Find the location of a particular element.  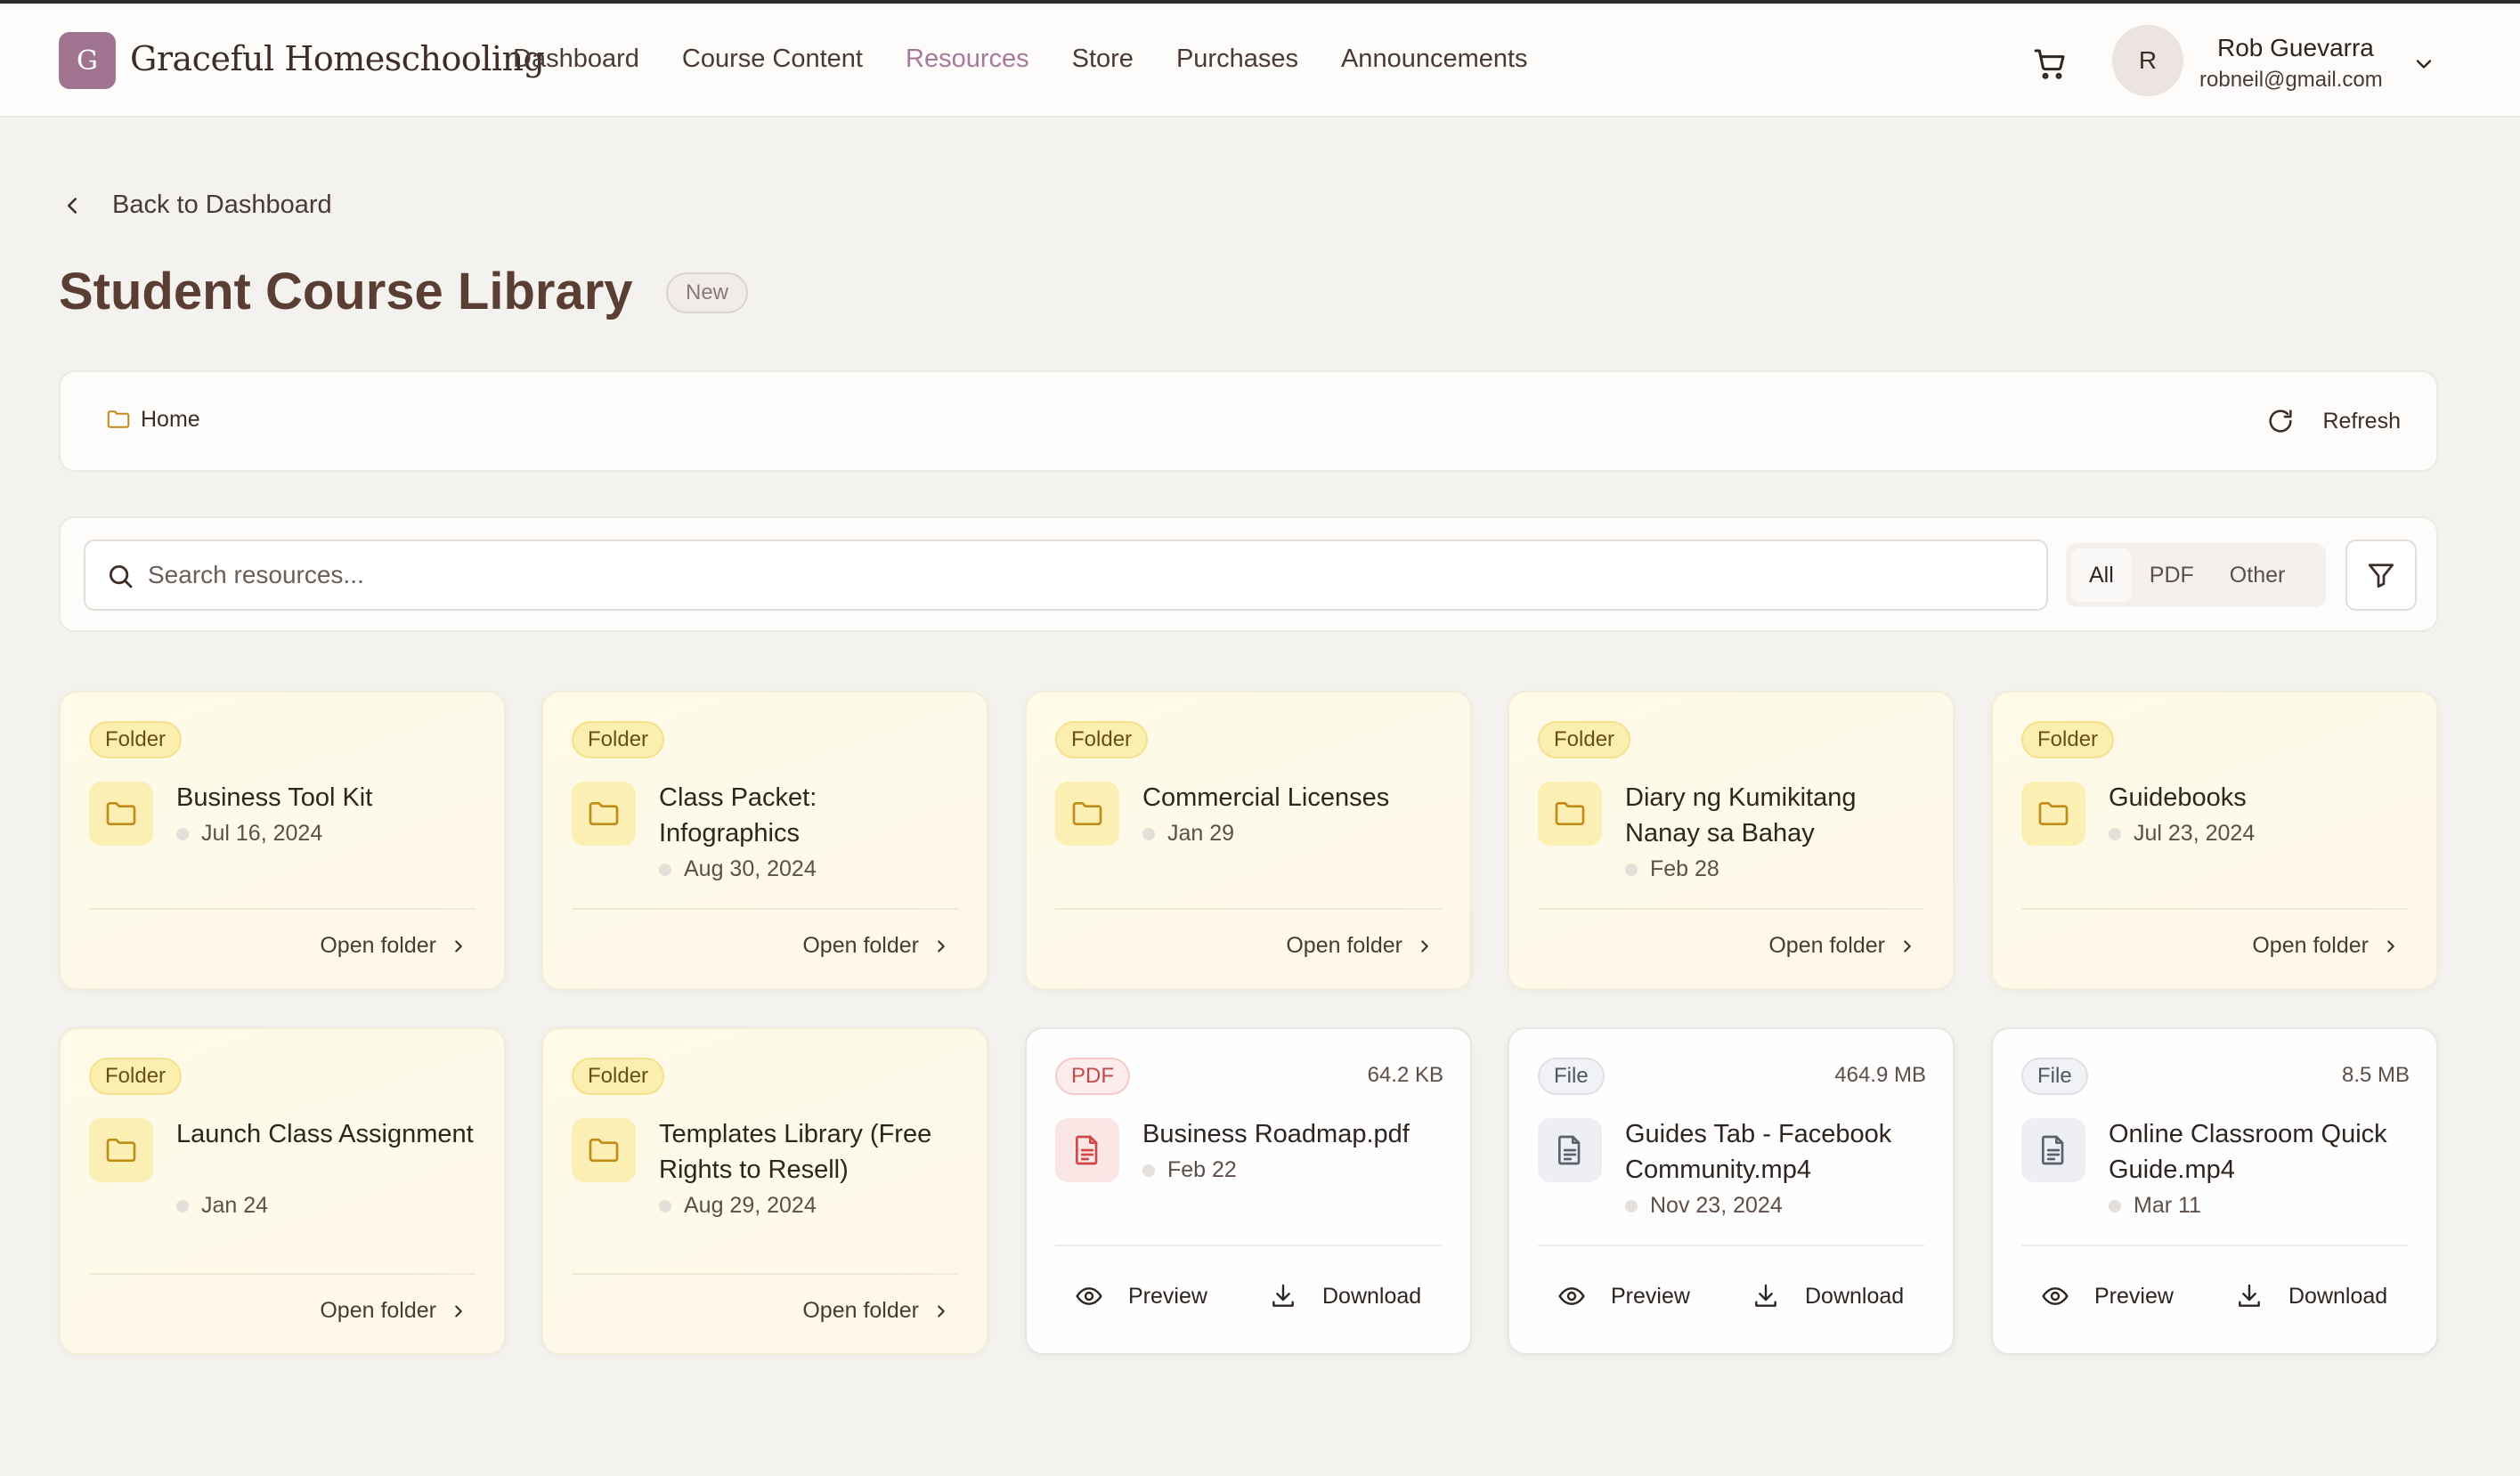

nav-purchases: Purchases is located at coordinates (1237, 59).